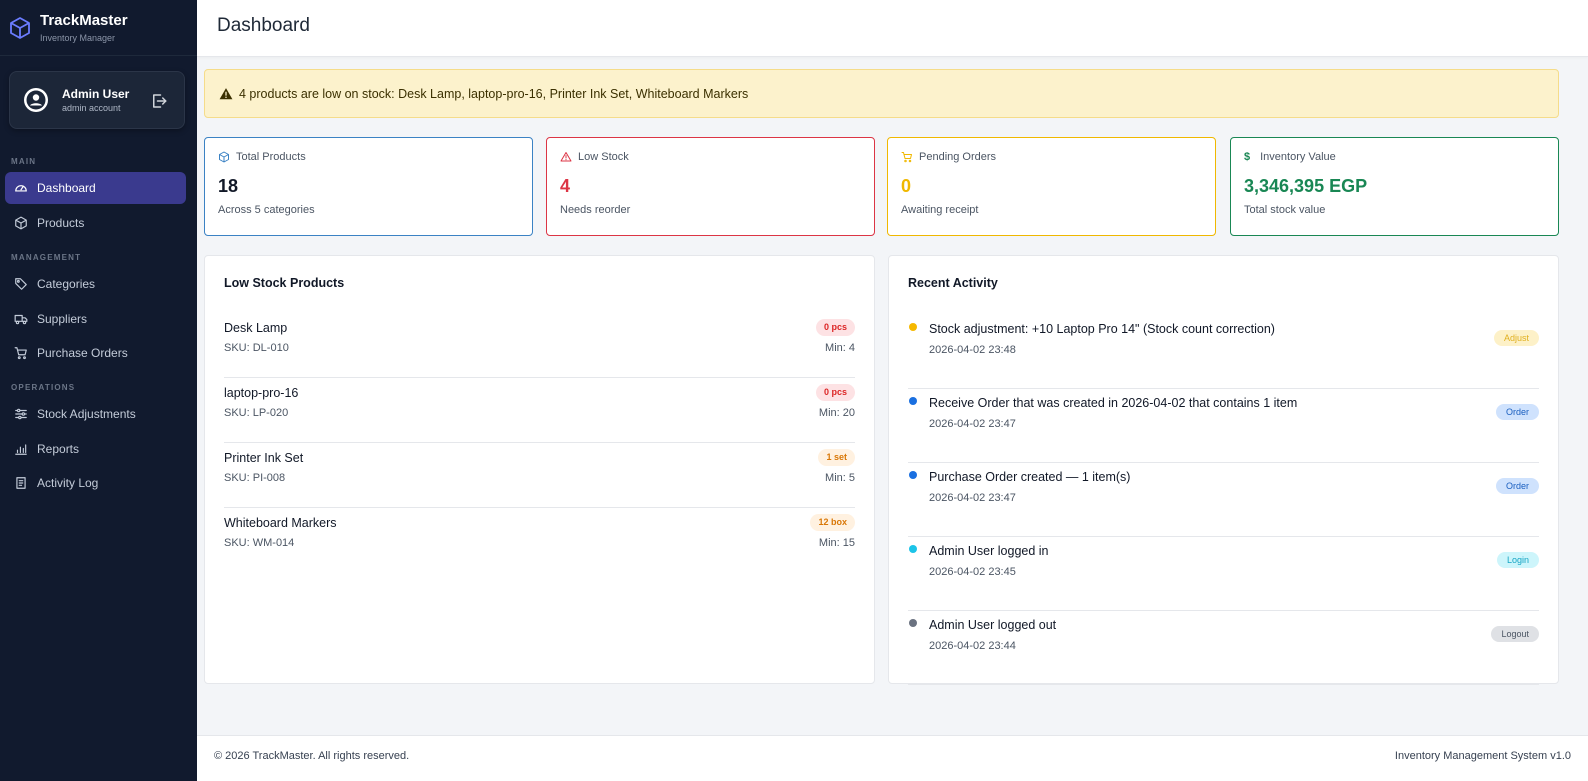 The height and width of the screenshot is (781, 1588). What do you see at coordinates (940, 210) in the screenshot?
I see `stat-sub: Awaiting receipt` at bounding box center [940, 210].